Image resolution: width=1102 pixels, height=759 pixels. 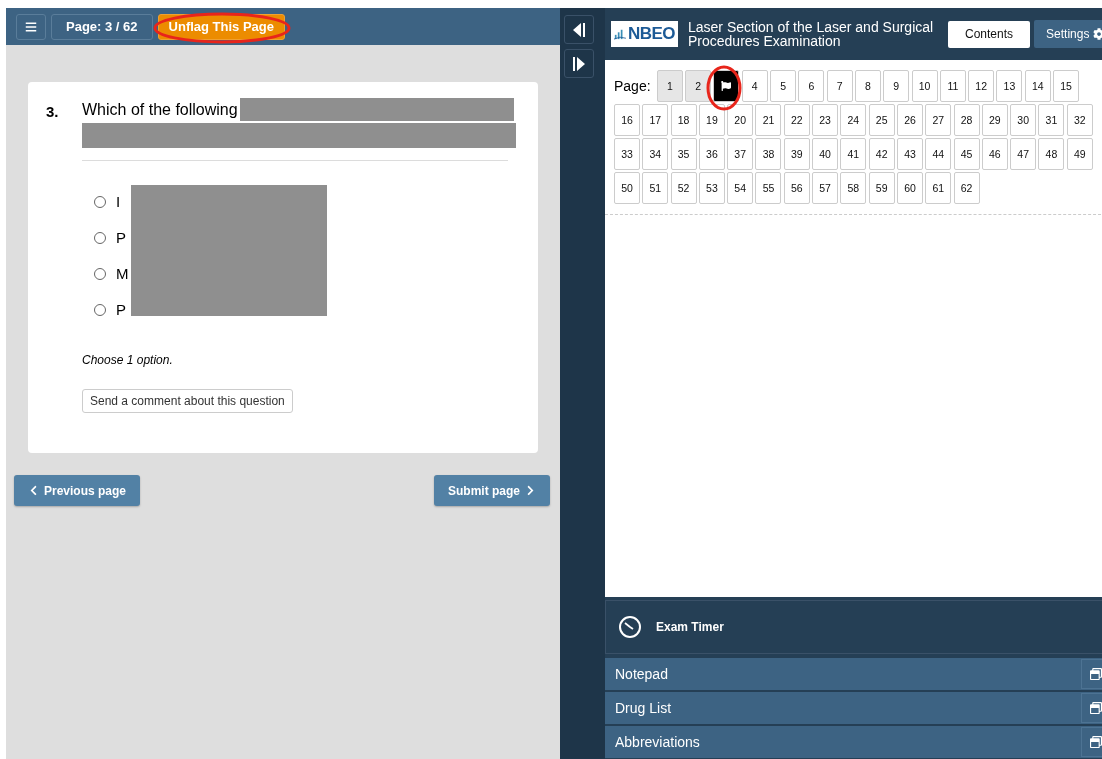 What do you see at coordinates (881, 154) in the screenshot?
I see `page-button: 42` at bounding box center [881, 154].